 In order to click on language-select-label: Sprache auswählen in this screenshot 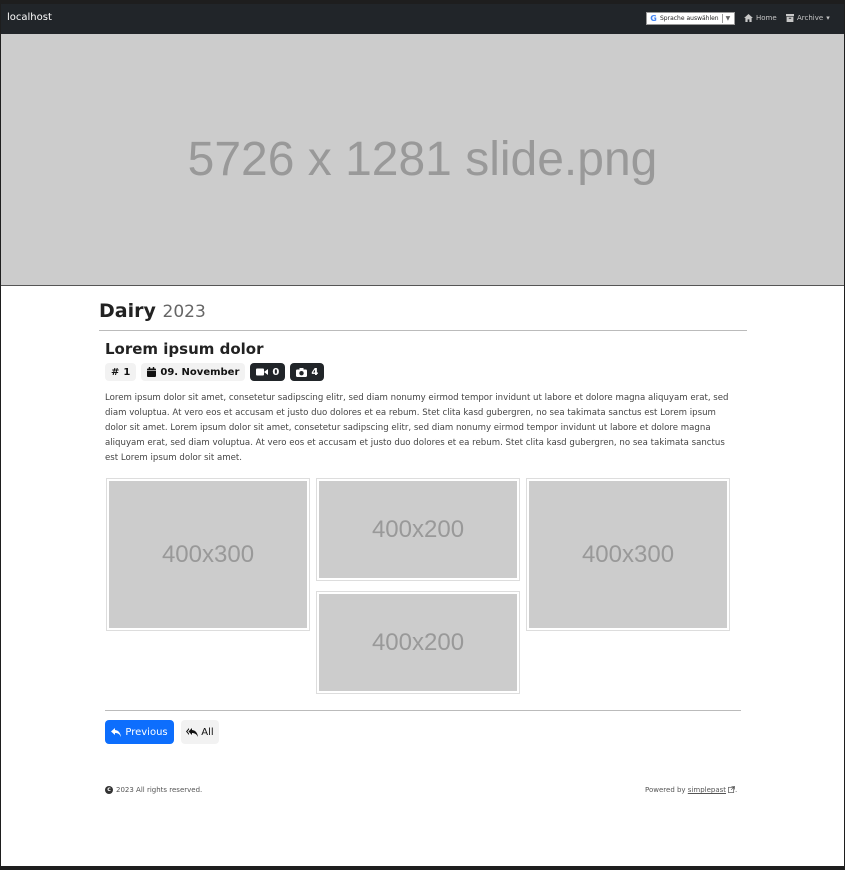, I will do `click(689, 18)`.